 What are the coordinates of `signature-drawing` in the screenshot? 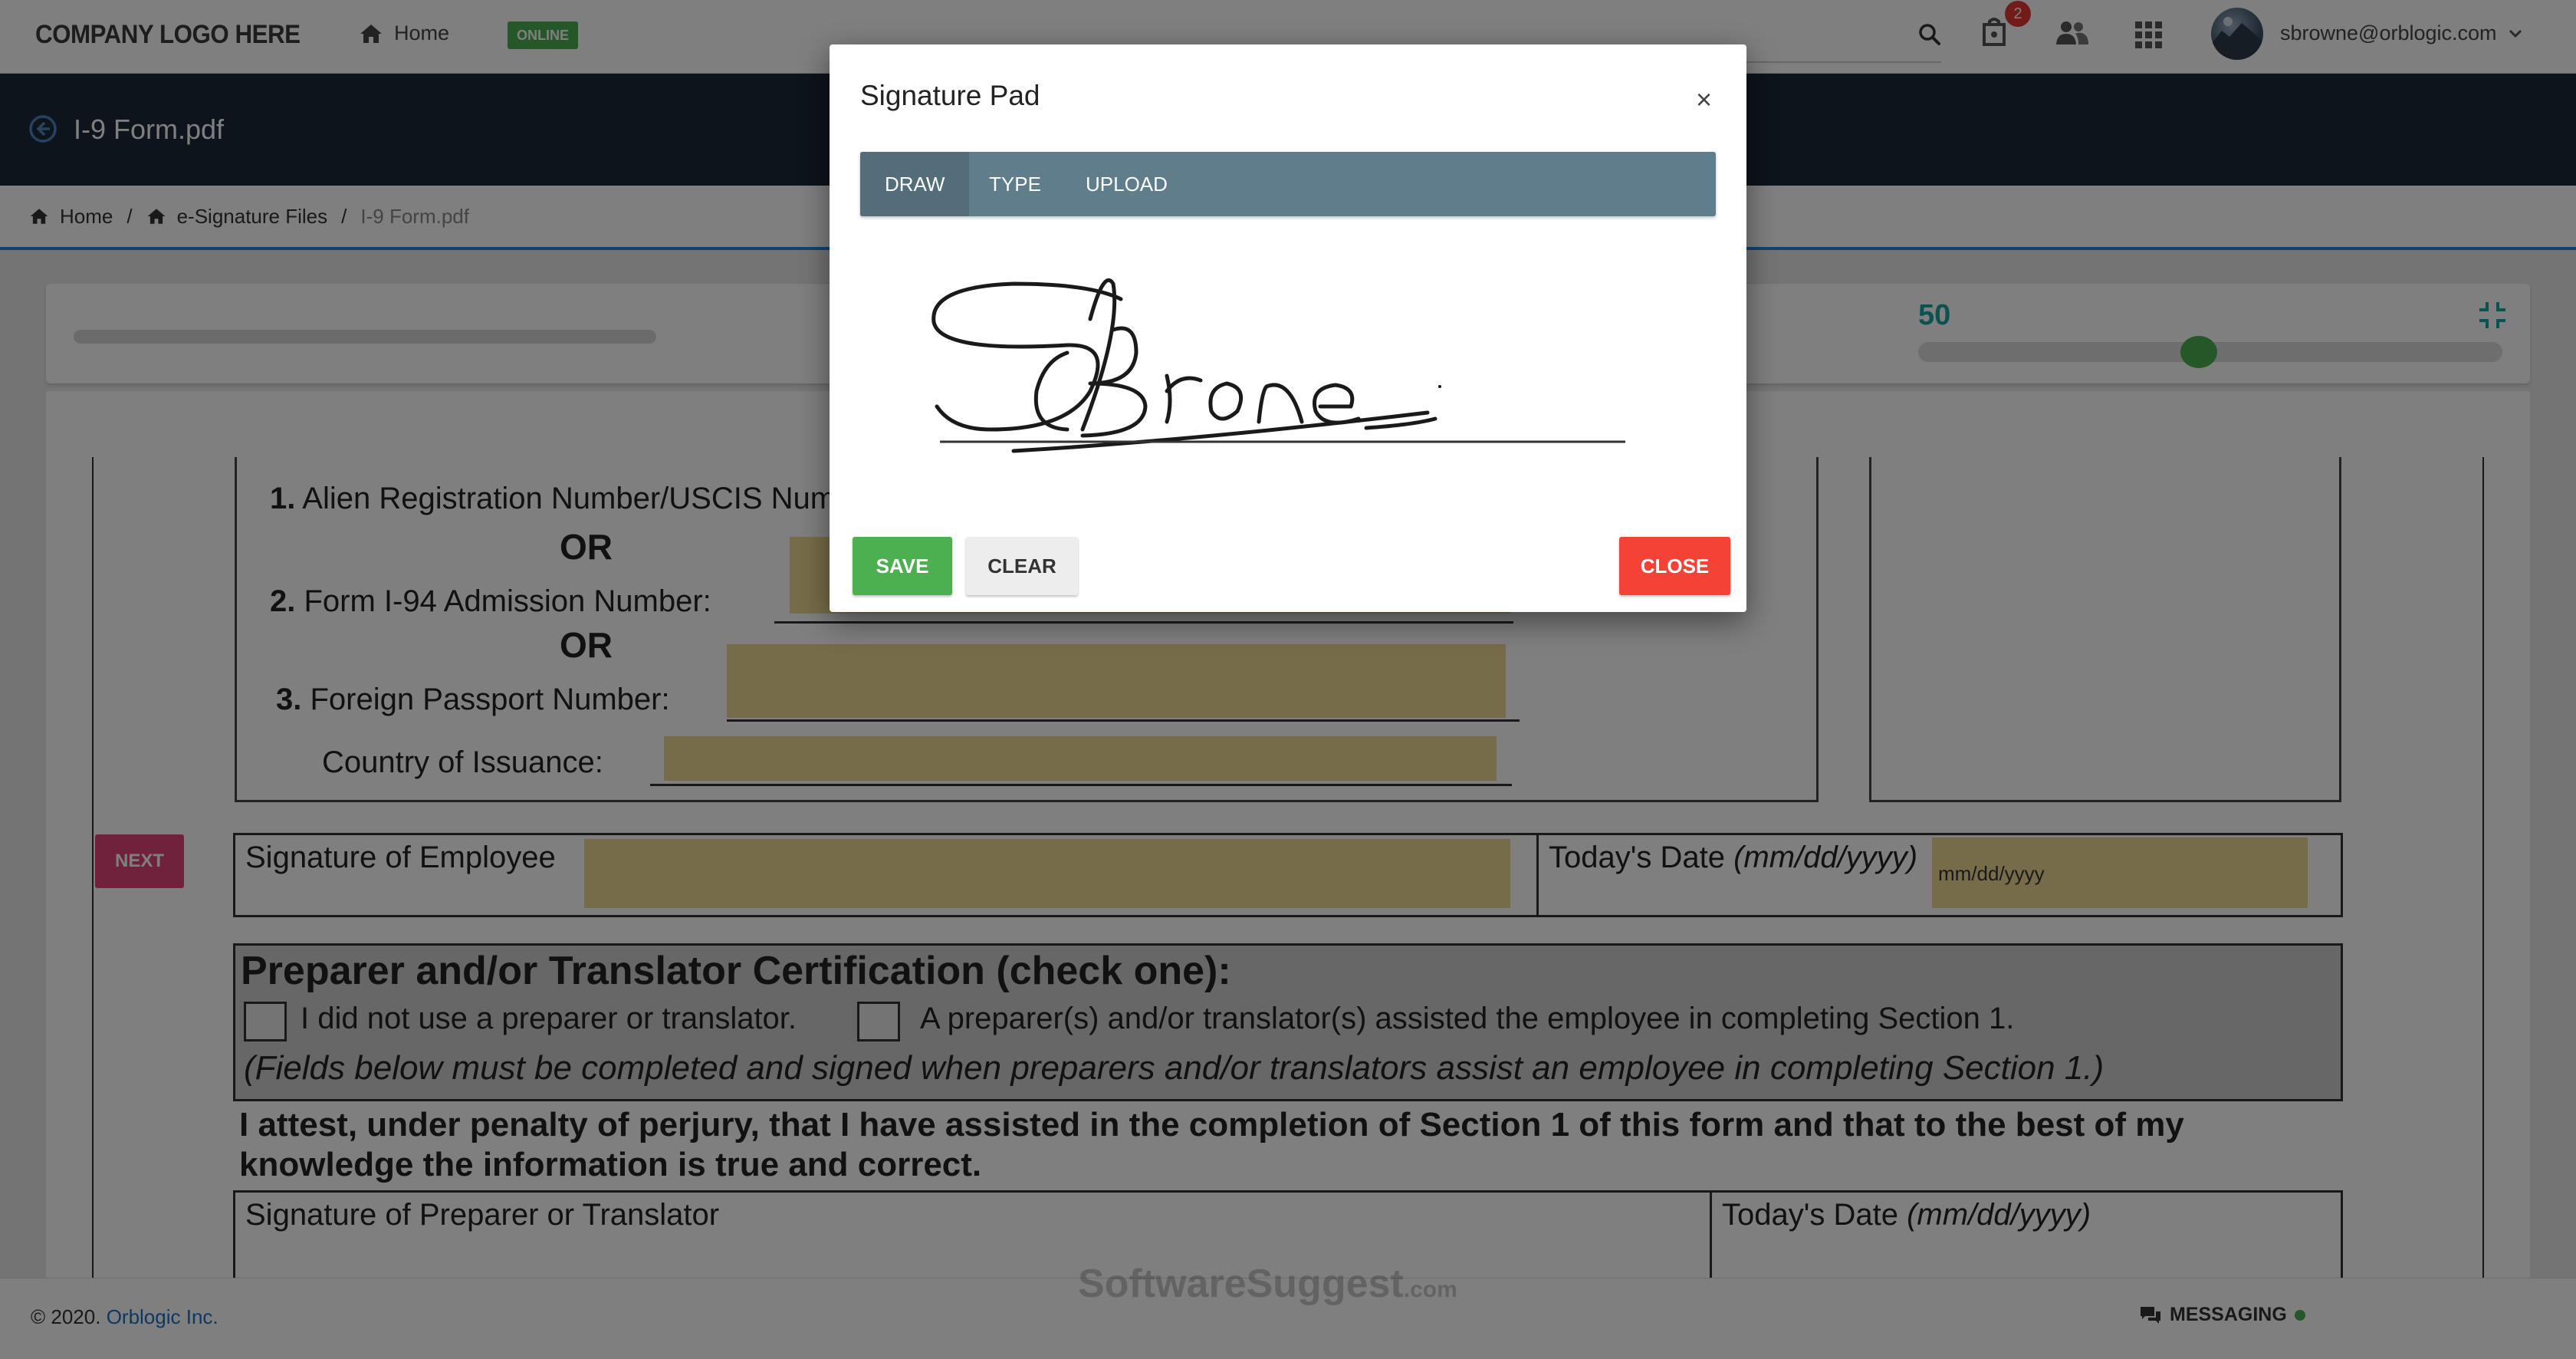 It's located at (1187, 365).